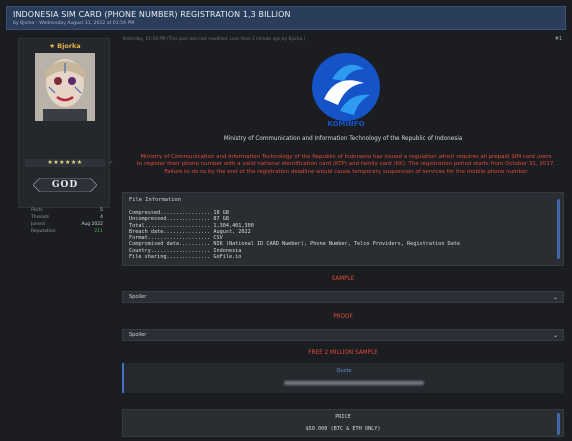 The image size is (572, 441). Describe the element at coordinates (343, 317) in the screenshot. I see `proof-label: PROOF` at that location.